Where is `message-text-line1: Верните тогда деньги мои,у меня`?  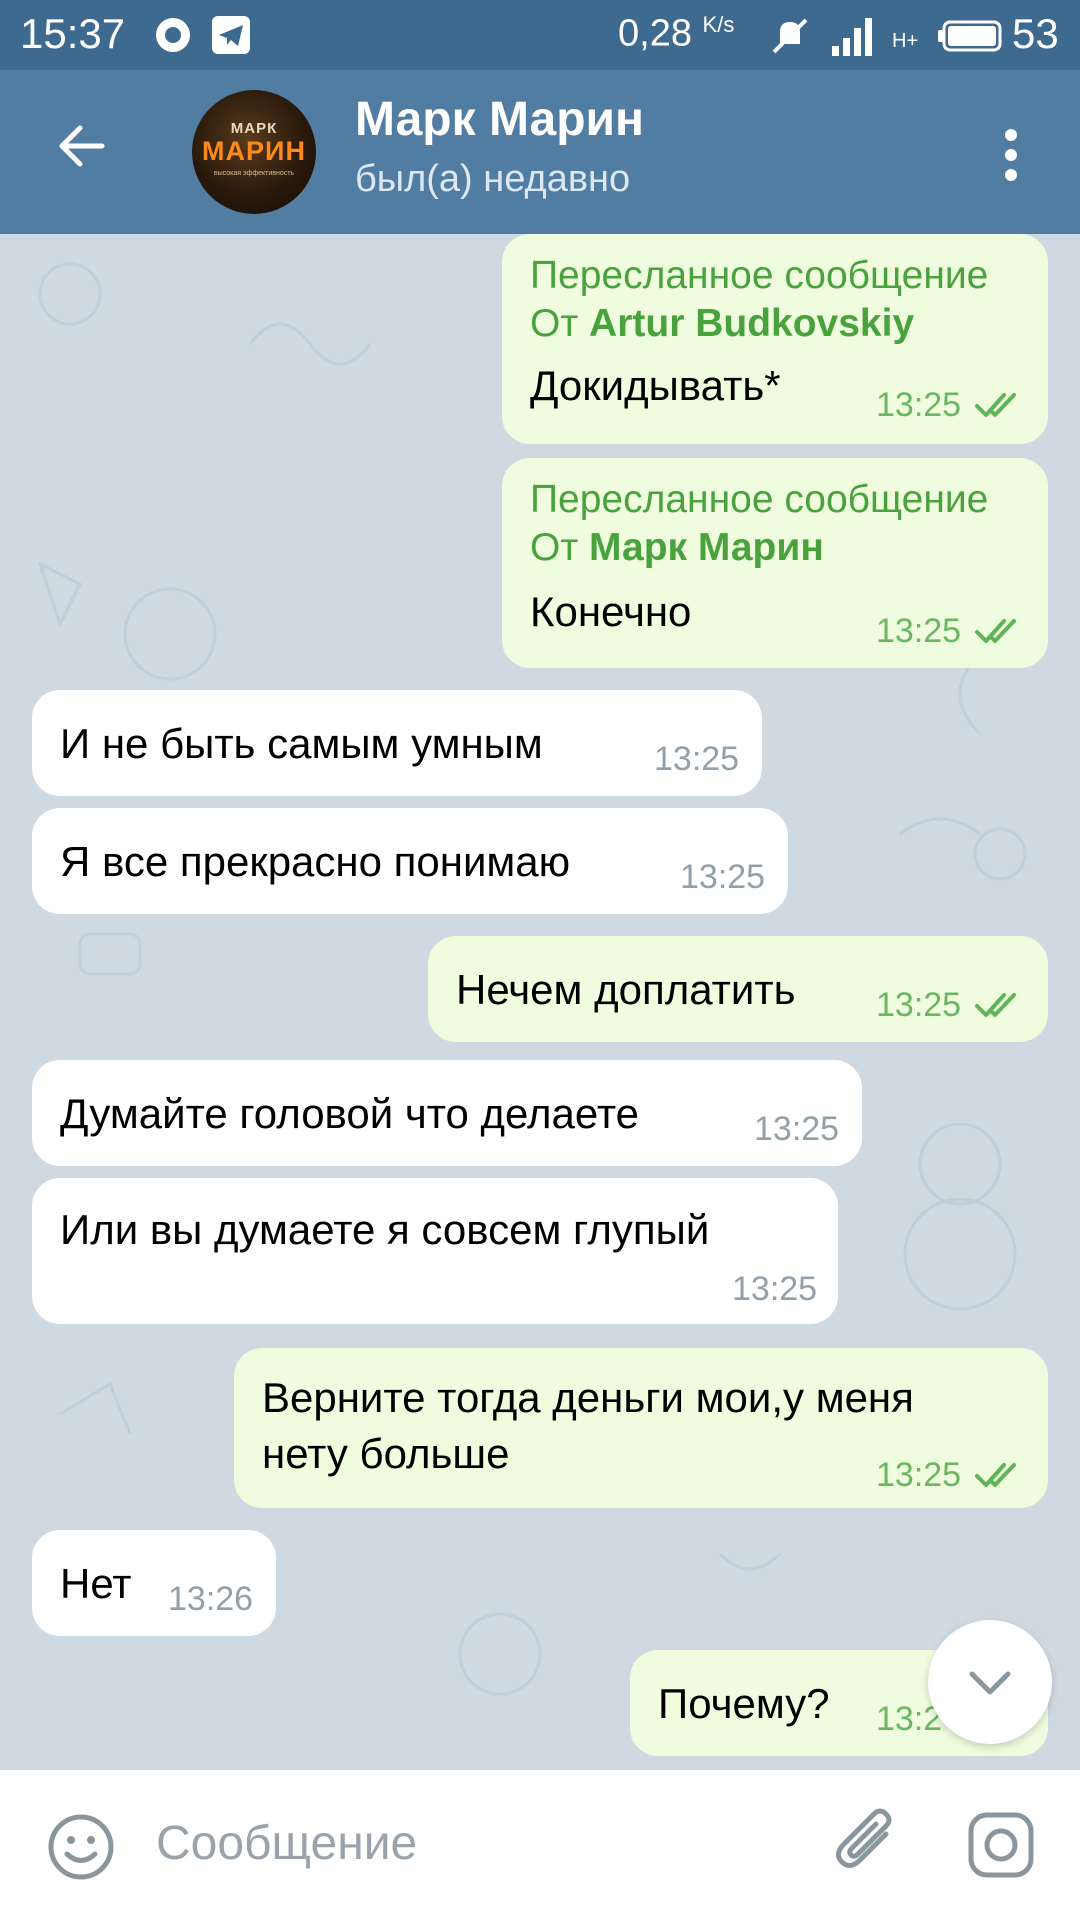
message-text-line1: Верните тогда деньги мои,у меня is located at coordinates (588, 1397).